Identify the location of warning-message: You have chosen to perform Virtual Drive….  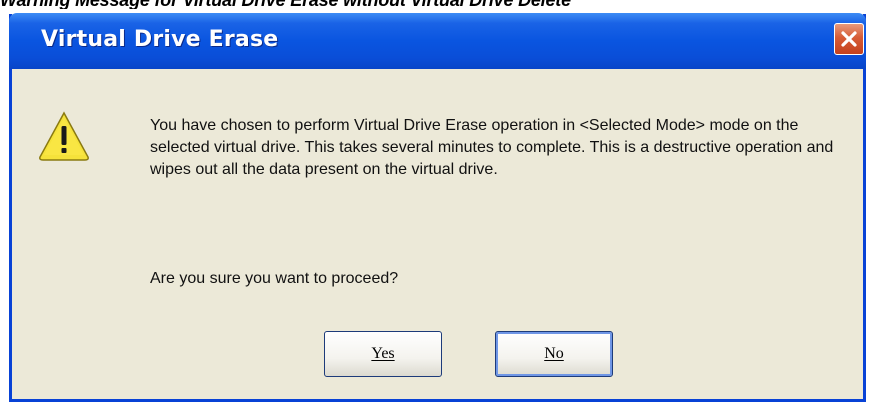
(492, 147).